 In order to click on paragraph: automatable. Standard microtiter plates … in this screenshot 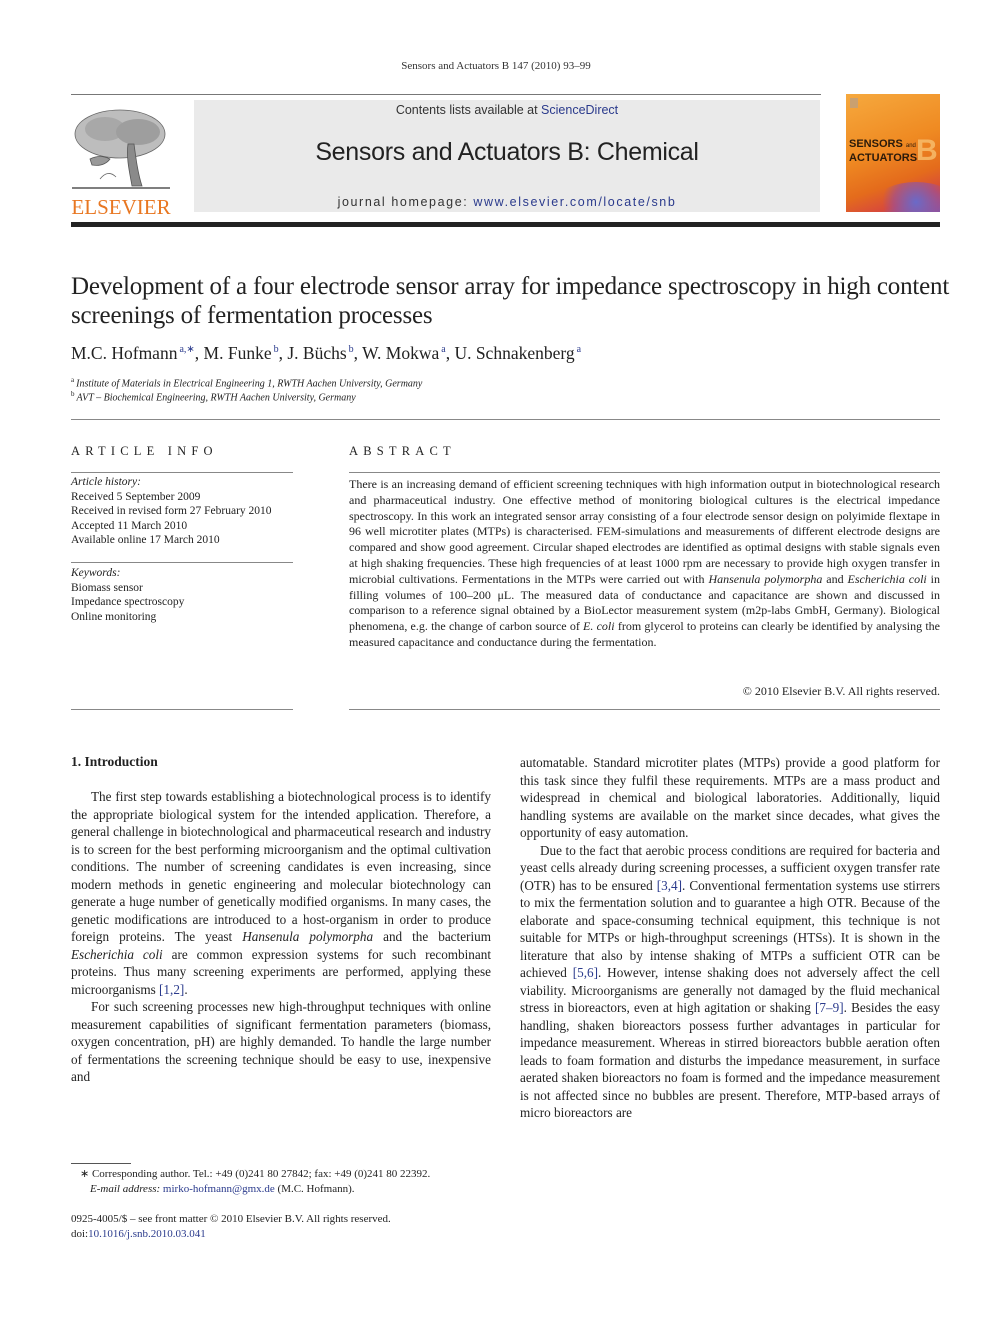, I will do `click(730, 797)`.